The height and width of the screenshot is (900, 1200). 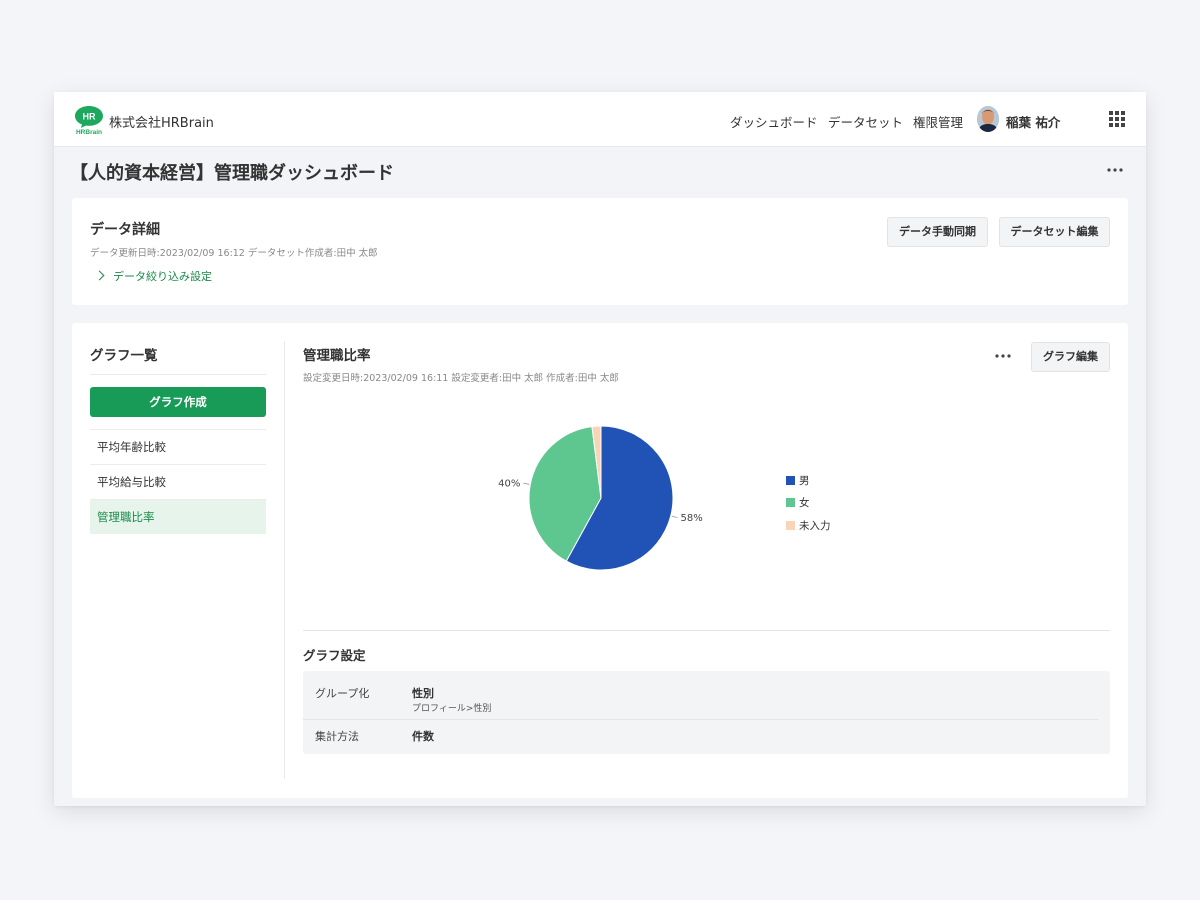 What do you see at coordinates (700, 719) in the screenshot?
I see `setting-row-divider` at bounding box center [700, 719].